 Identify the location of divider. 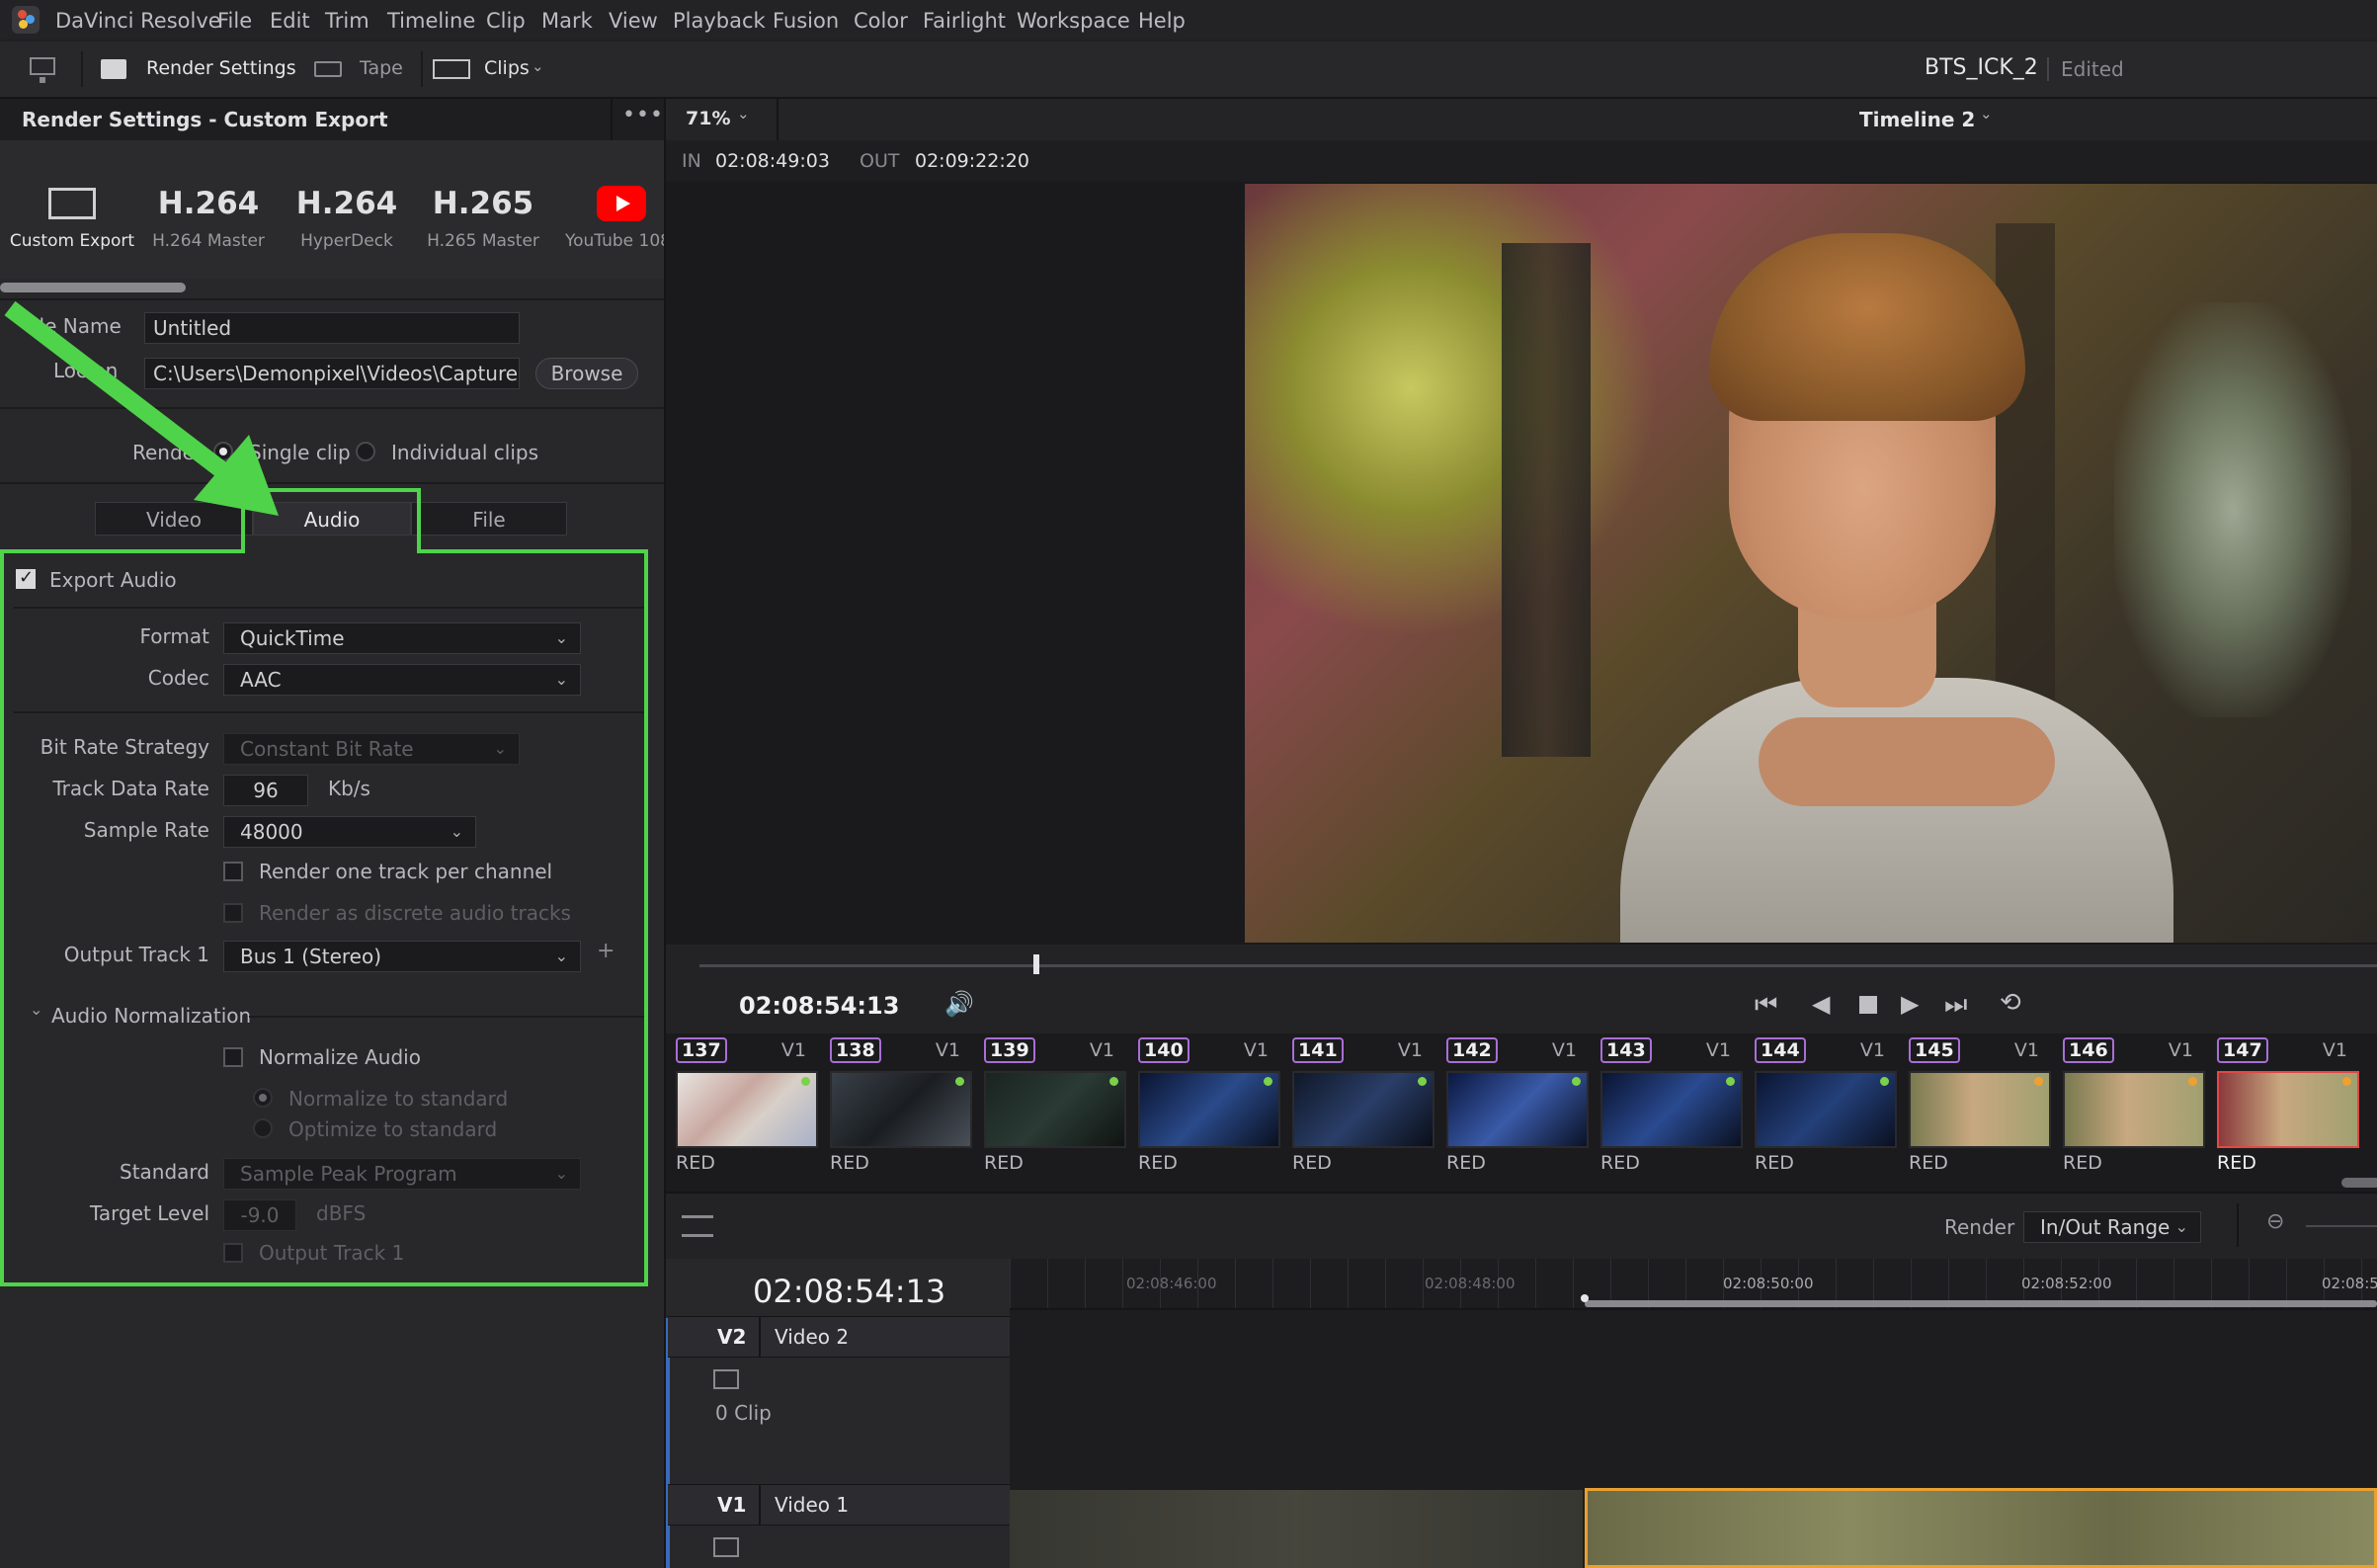
(2238, 1225).